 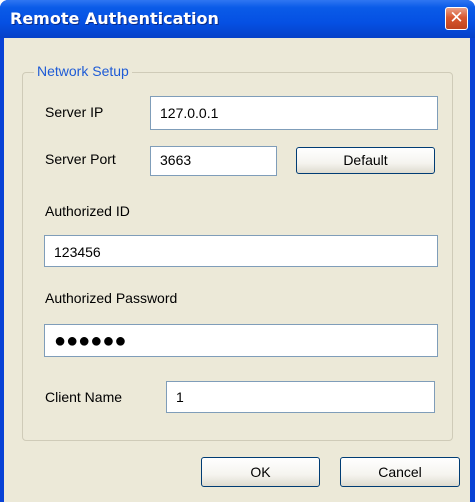 What do you see at coordinates (300, 397) in the screenshot?
I see `client-name-input: 1` at bounding box center [300, 397].